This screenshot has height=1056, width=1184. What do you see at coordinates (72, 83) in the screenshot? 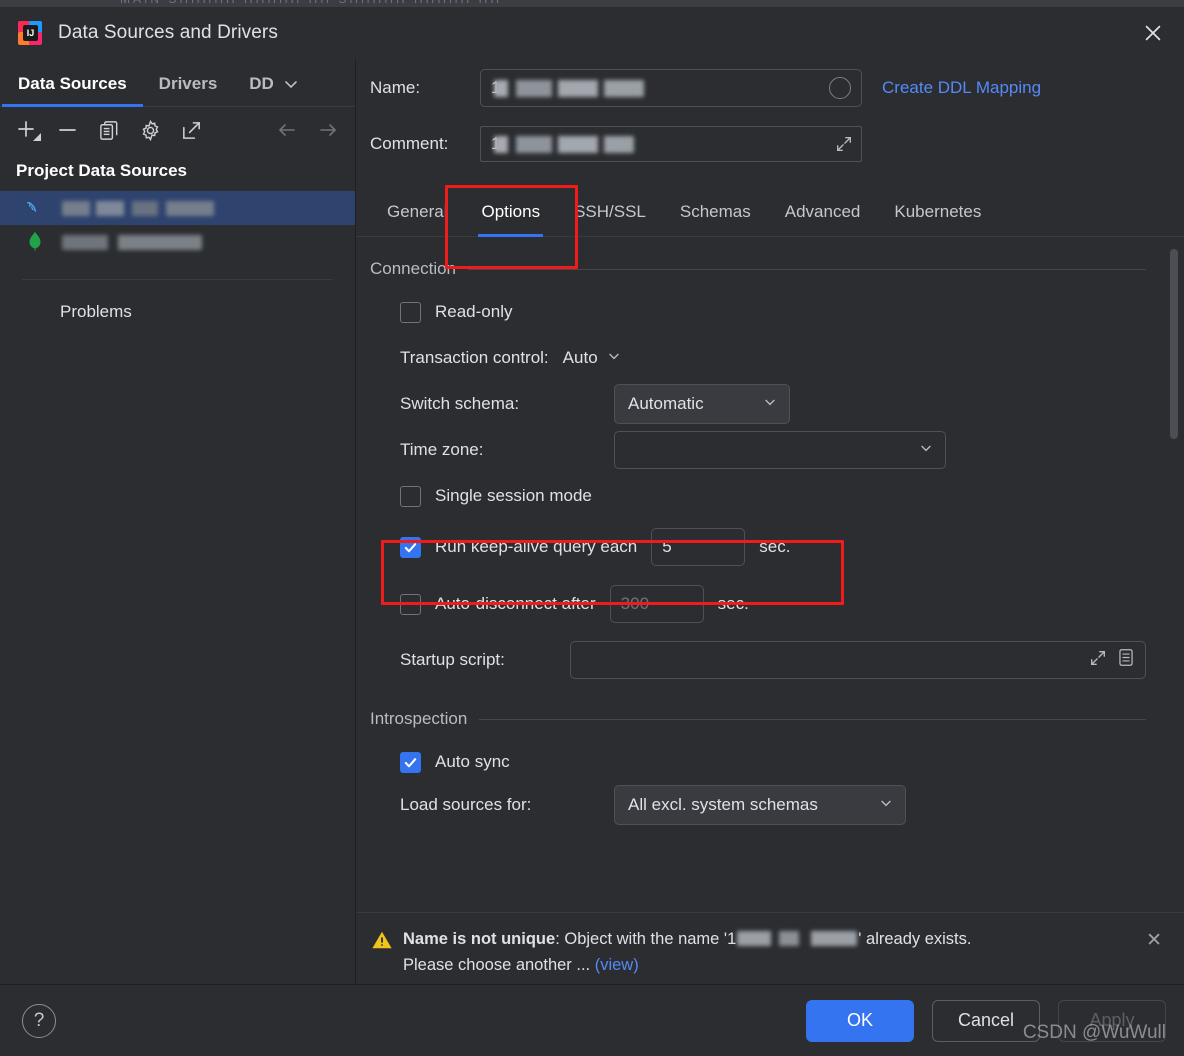
I see `tab-data-sources-label: Data Sources` at bounding box center [72, 83].